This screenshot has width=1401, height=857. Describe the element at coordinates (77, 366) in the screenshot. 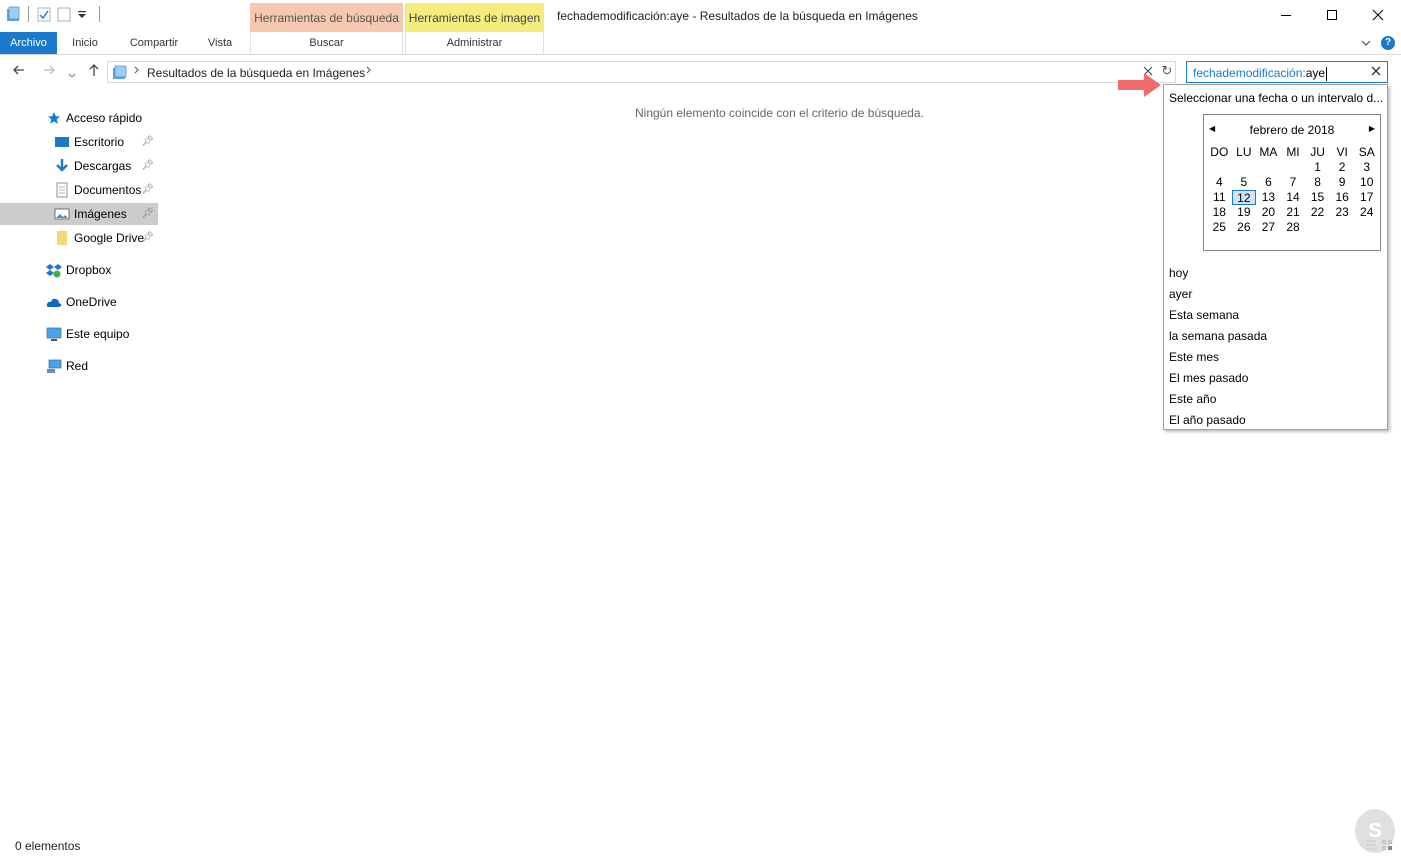

I see `nav-label: Red` at that location.